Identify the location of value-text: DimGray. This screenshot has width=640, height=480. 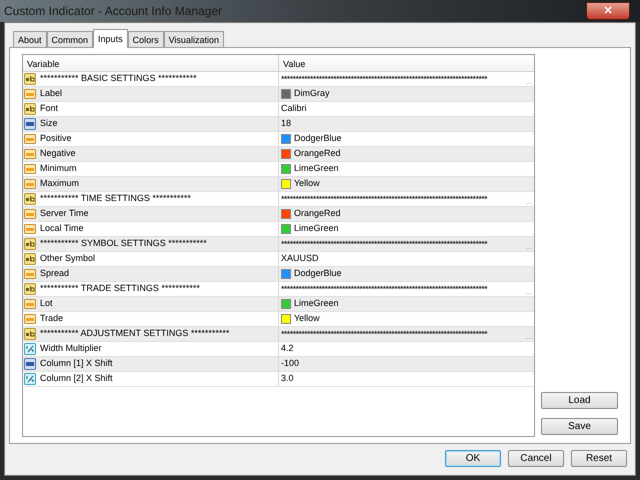
(312, 93).